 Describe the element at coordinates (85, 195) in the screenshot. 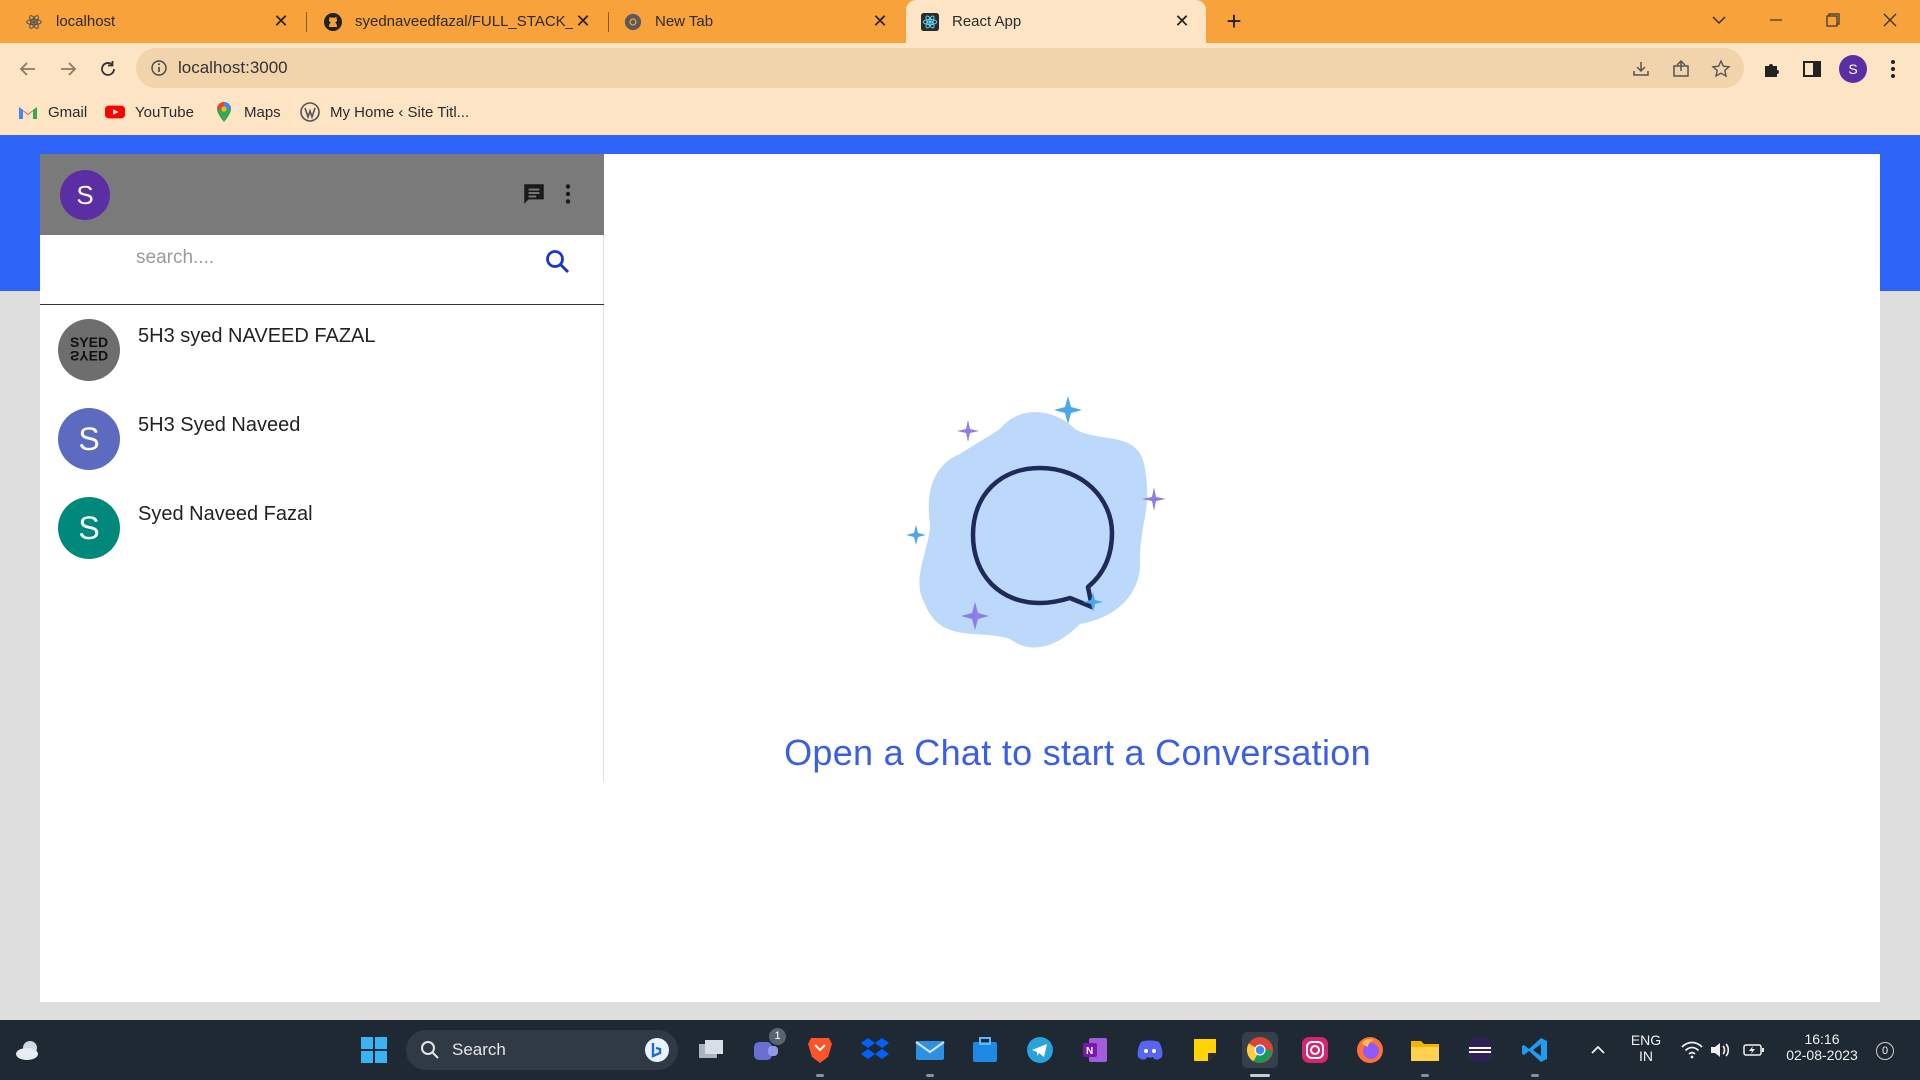

I see `user-avatar: S` at that location.